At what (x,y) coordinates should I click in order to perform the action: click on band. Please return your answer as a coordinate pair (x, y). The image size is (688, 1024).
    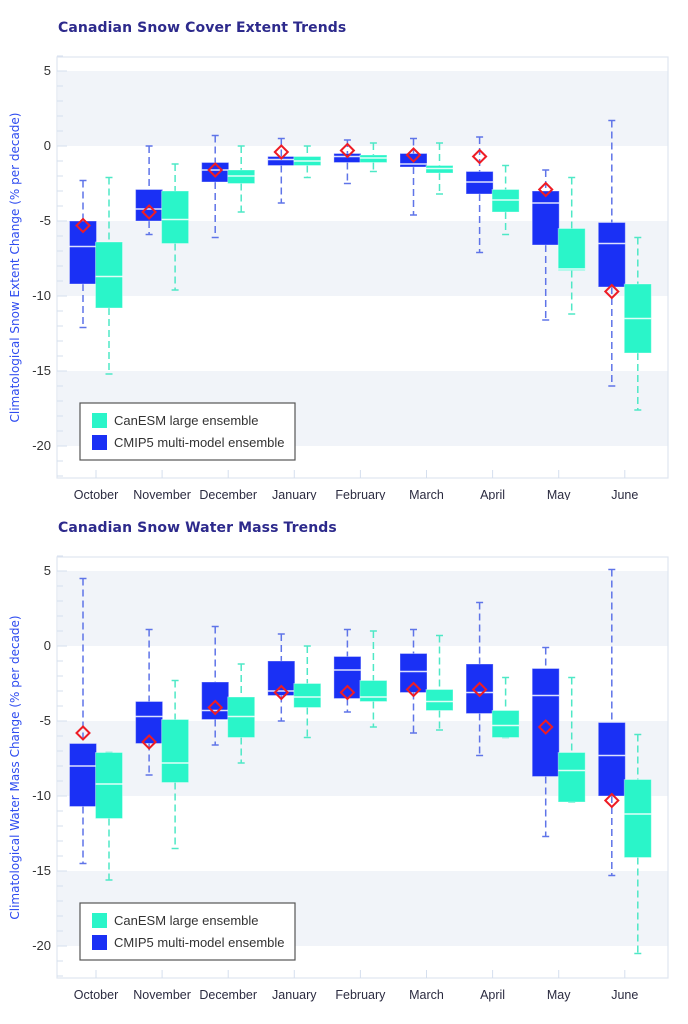
    Looking at the image, I should click on (363, 108).